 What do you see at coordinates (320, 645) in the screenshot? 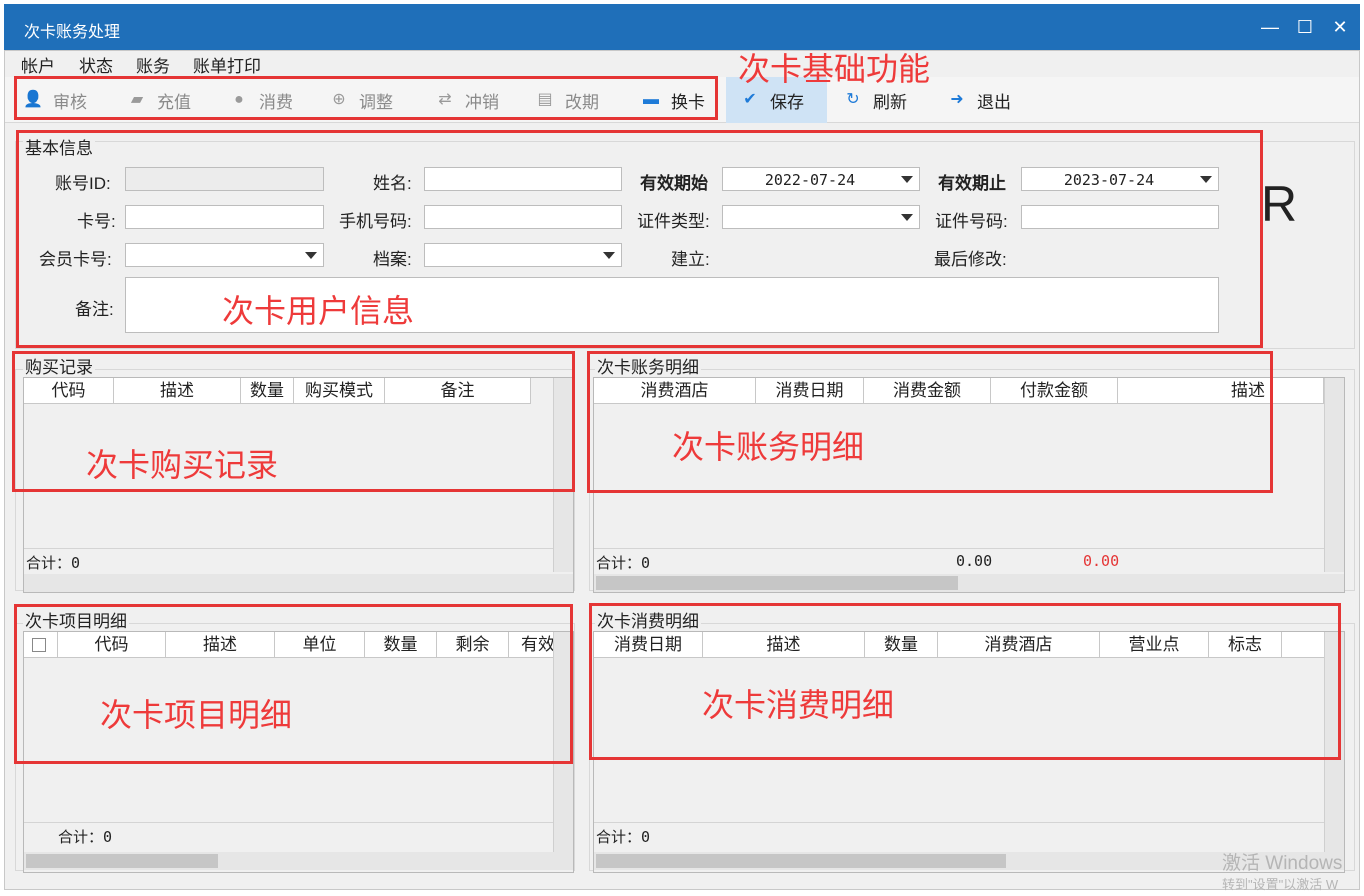
I see `column-header: 单位` at bounding box center [320, 645].